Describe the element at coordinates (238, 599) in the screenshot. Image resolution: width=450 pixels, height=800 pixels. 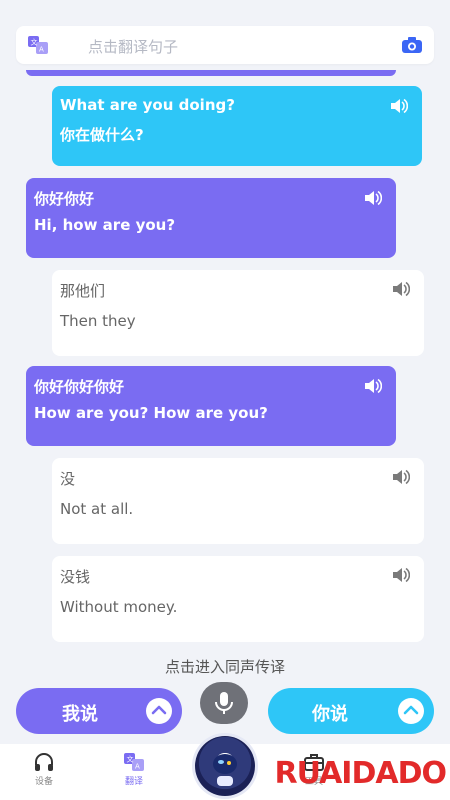
I see `message-bubble: 没钱 Without money.` at that location.